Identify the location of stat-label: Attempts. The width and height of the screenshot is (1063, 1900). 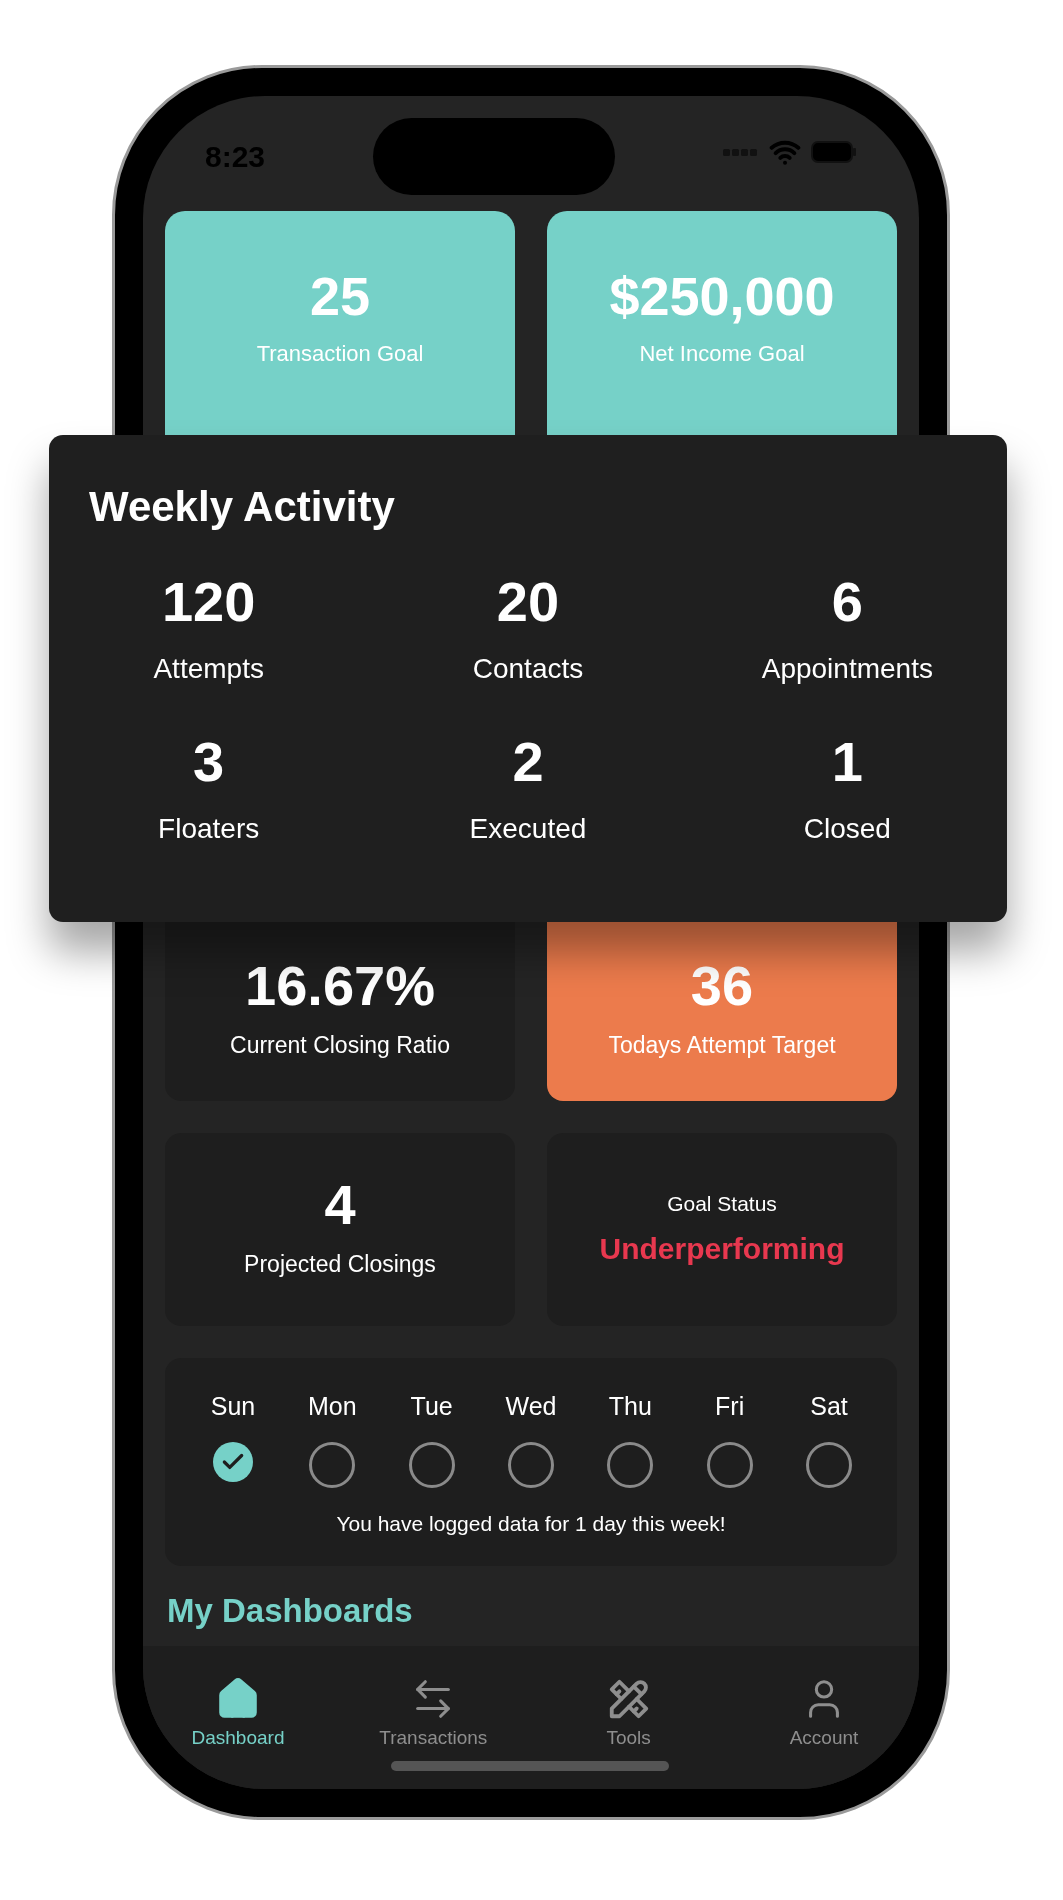
(208, 669).